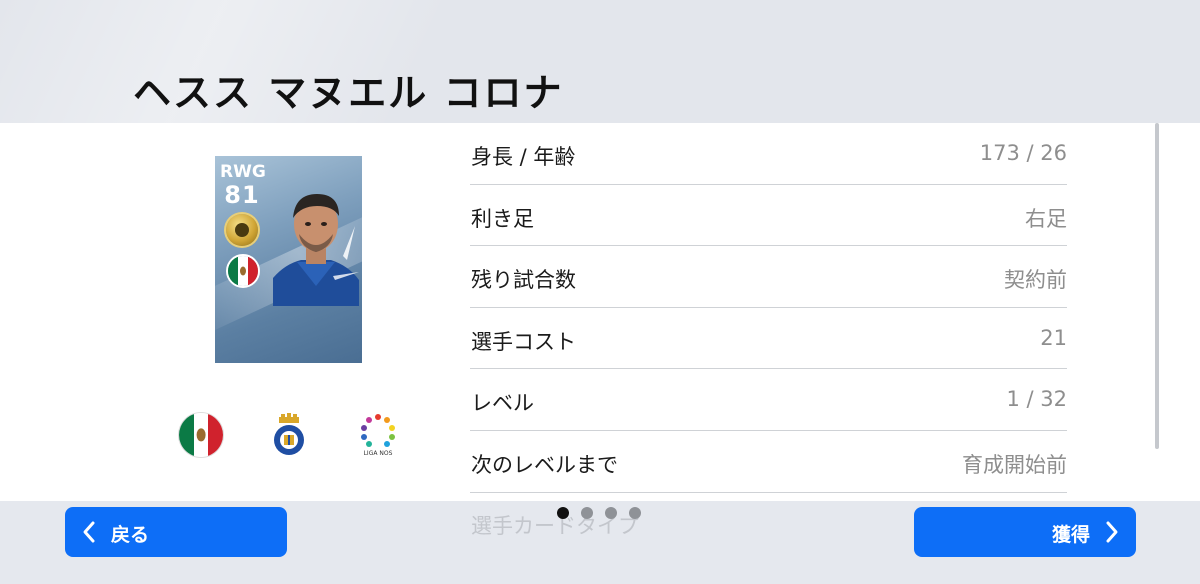  Describe the element at coordinates (176, 532) in the screenshot. I see `back-button: 戻る` at that location.